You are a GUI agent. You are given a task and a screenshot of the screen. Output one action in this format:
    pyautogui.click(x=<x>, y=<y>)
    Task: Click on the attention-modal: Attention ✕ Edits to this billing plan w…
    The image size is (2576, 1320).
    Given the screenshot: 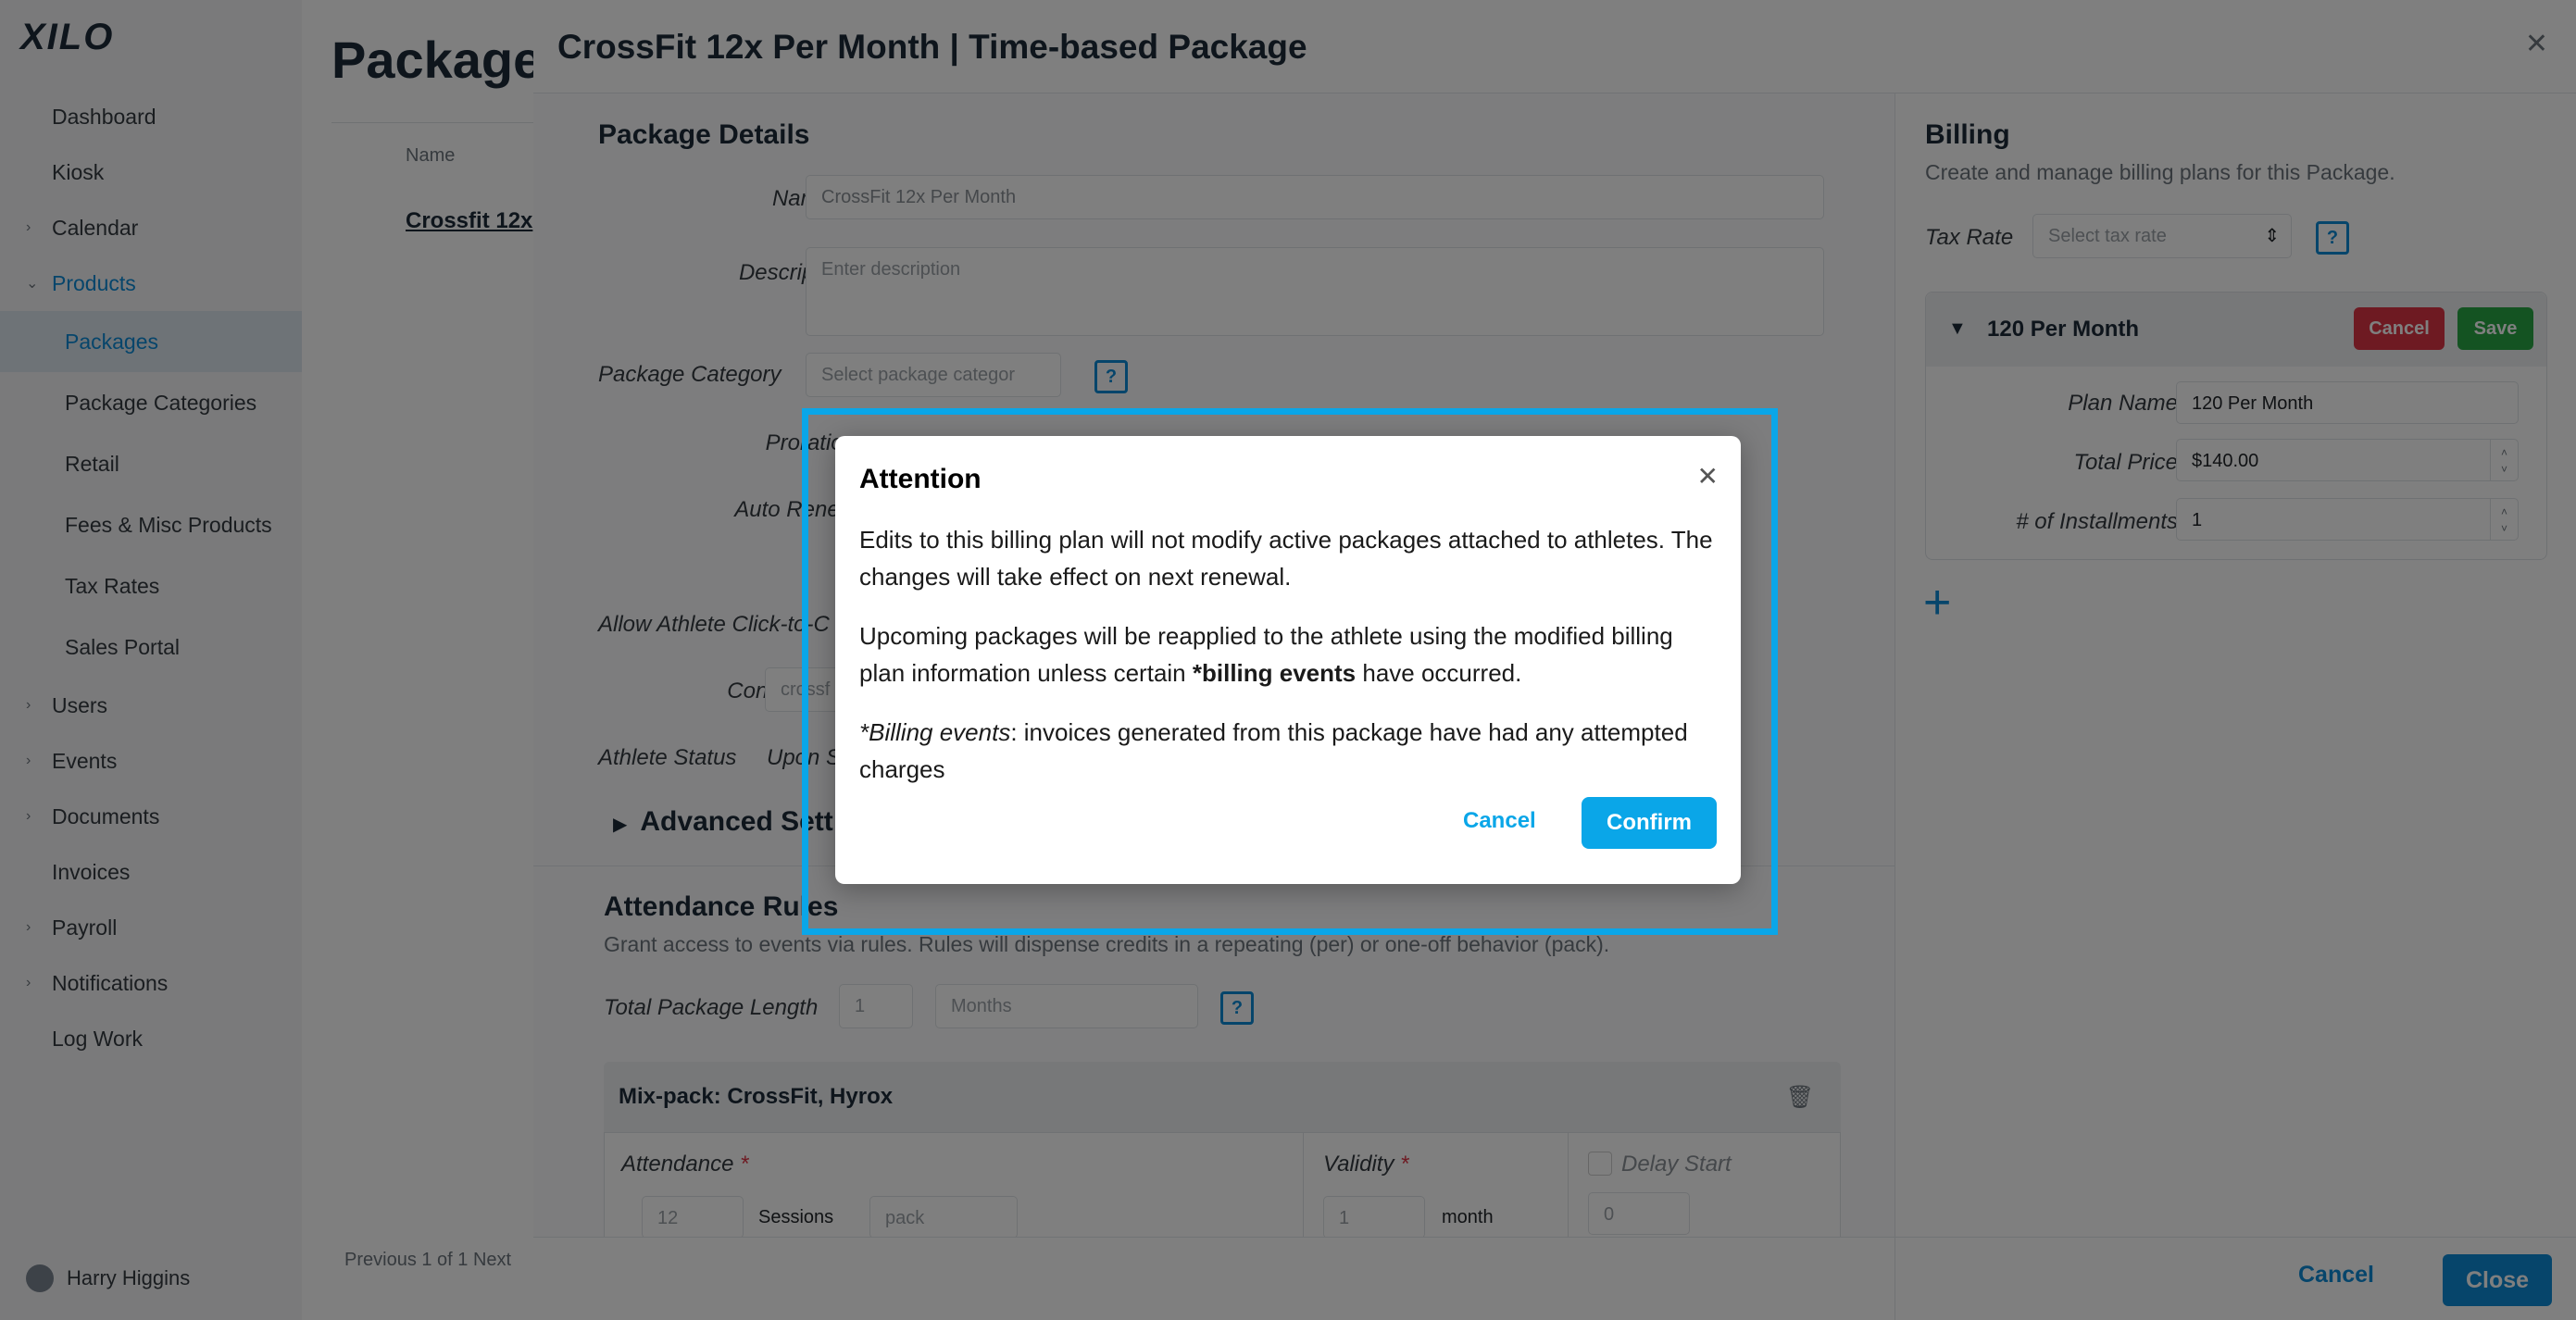 What is the action you would take?
    pyautogui.click(x=1288, y=660)
    